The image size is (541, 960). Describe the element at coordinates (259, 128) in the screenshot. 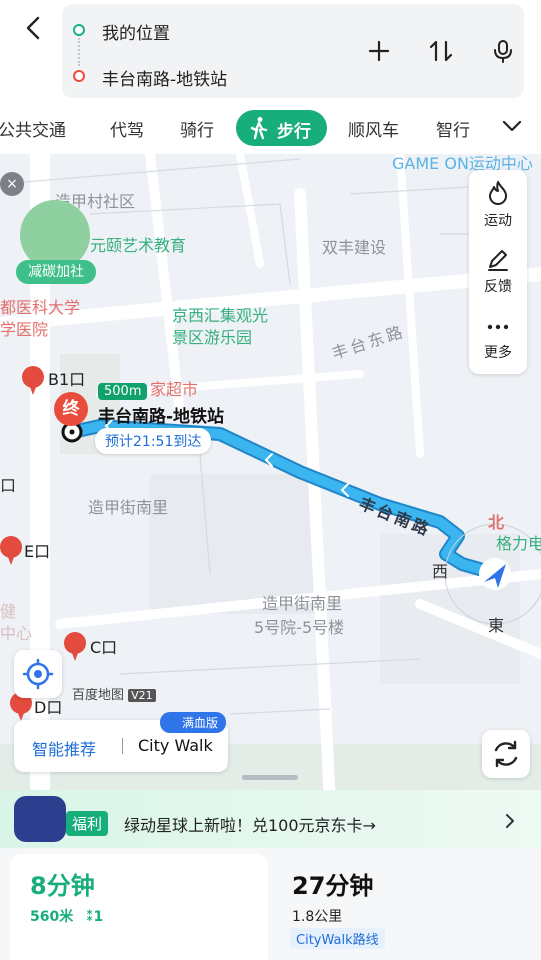

I see `walking-person-icon` at that location.